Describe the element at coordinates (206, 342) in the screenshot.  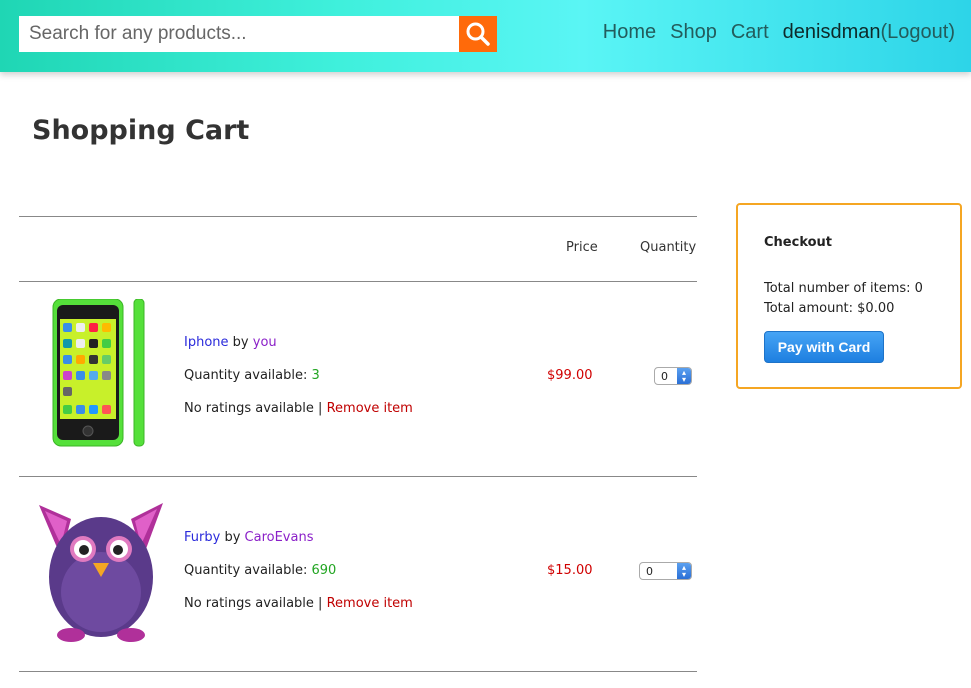
I see `product-link: Iphone` at that location.